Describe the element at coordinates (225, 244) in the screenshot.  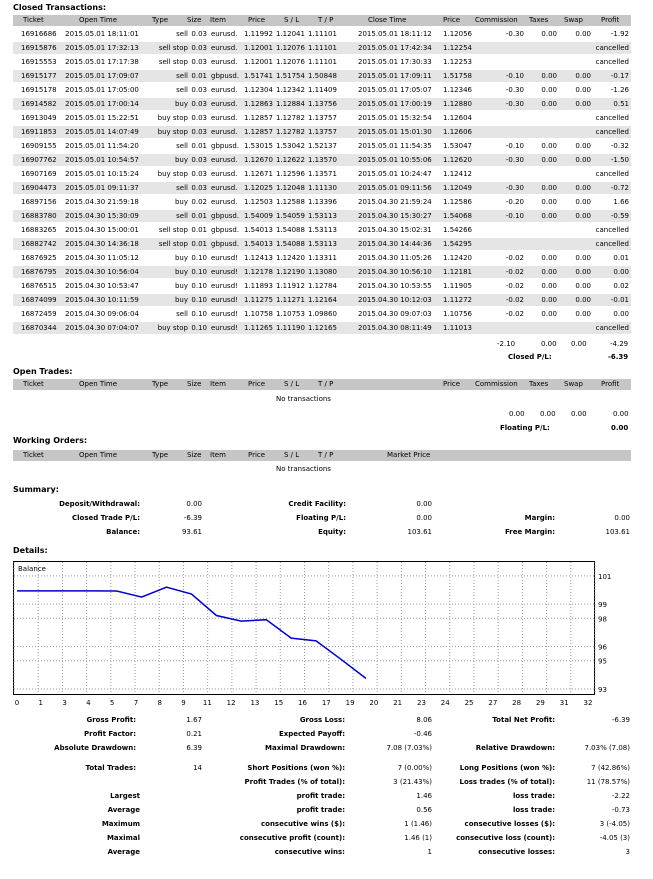
I see `table-cell: gbpusd.` at that location.